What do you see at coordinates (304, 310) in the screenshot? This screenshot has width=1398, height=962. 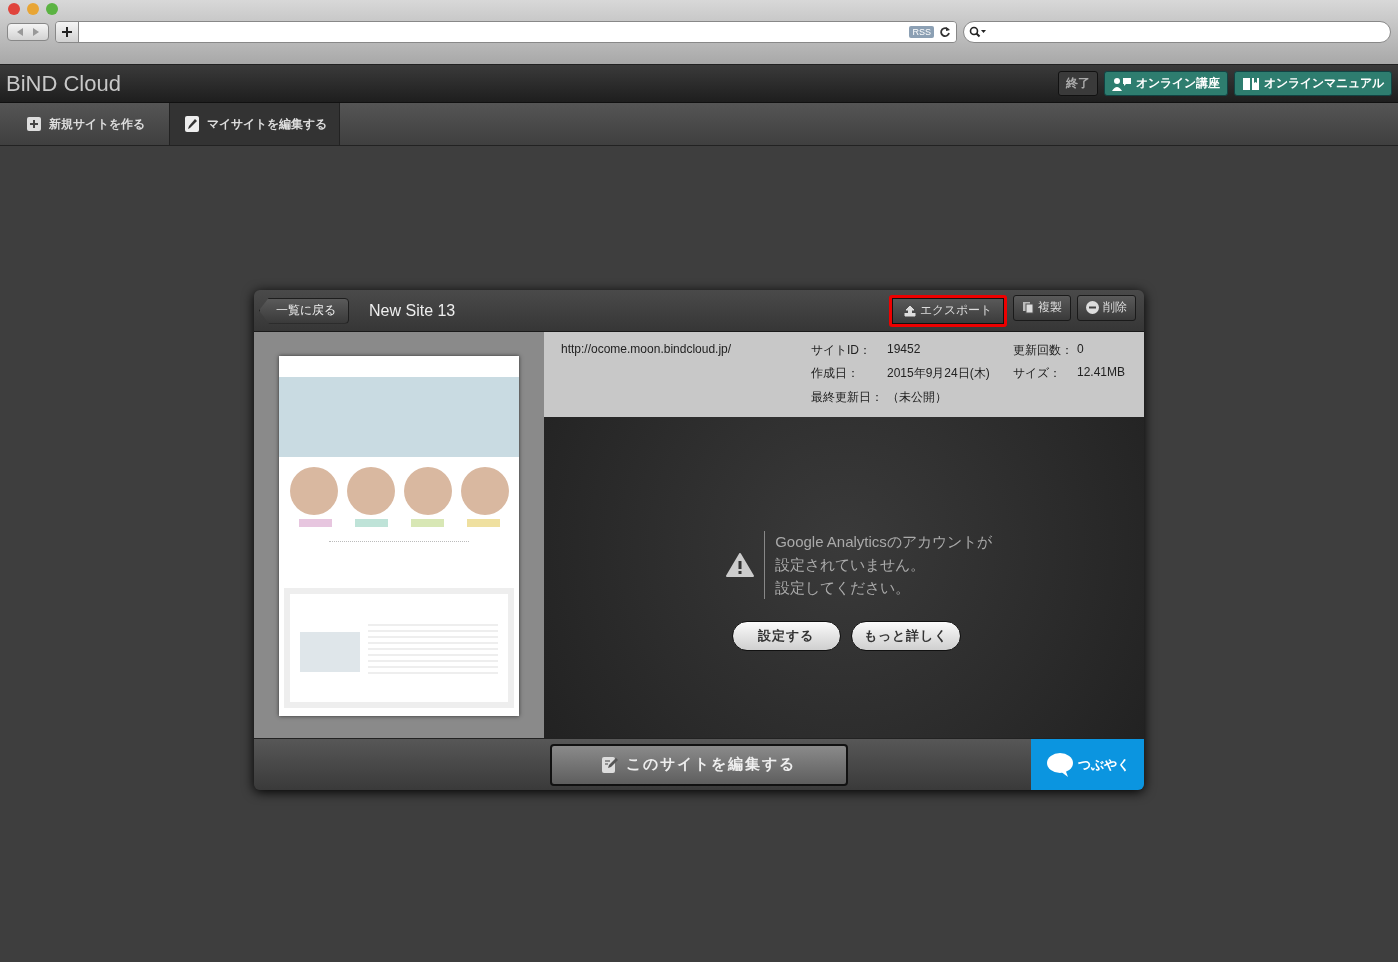 I see `back-button: 一覧に戻る` at bounding box center [304, 310].